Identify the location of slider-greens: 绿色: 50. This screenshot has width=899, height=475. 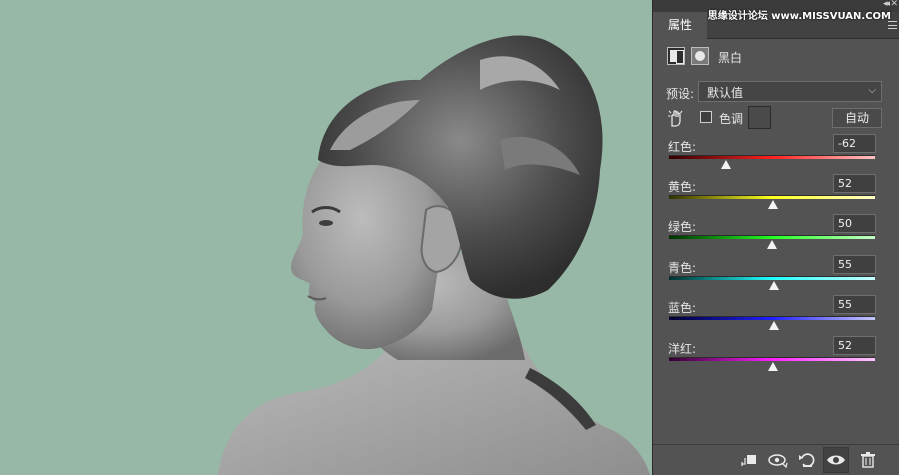
(776, 236).